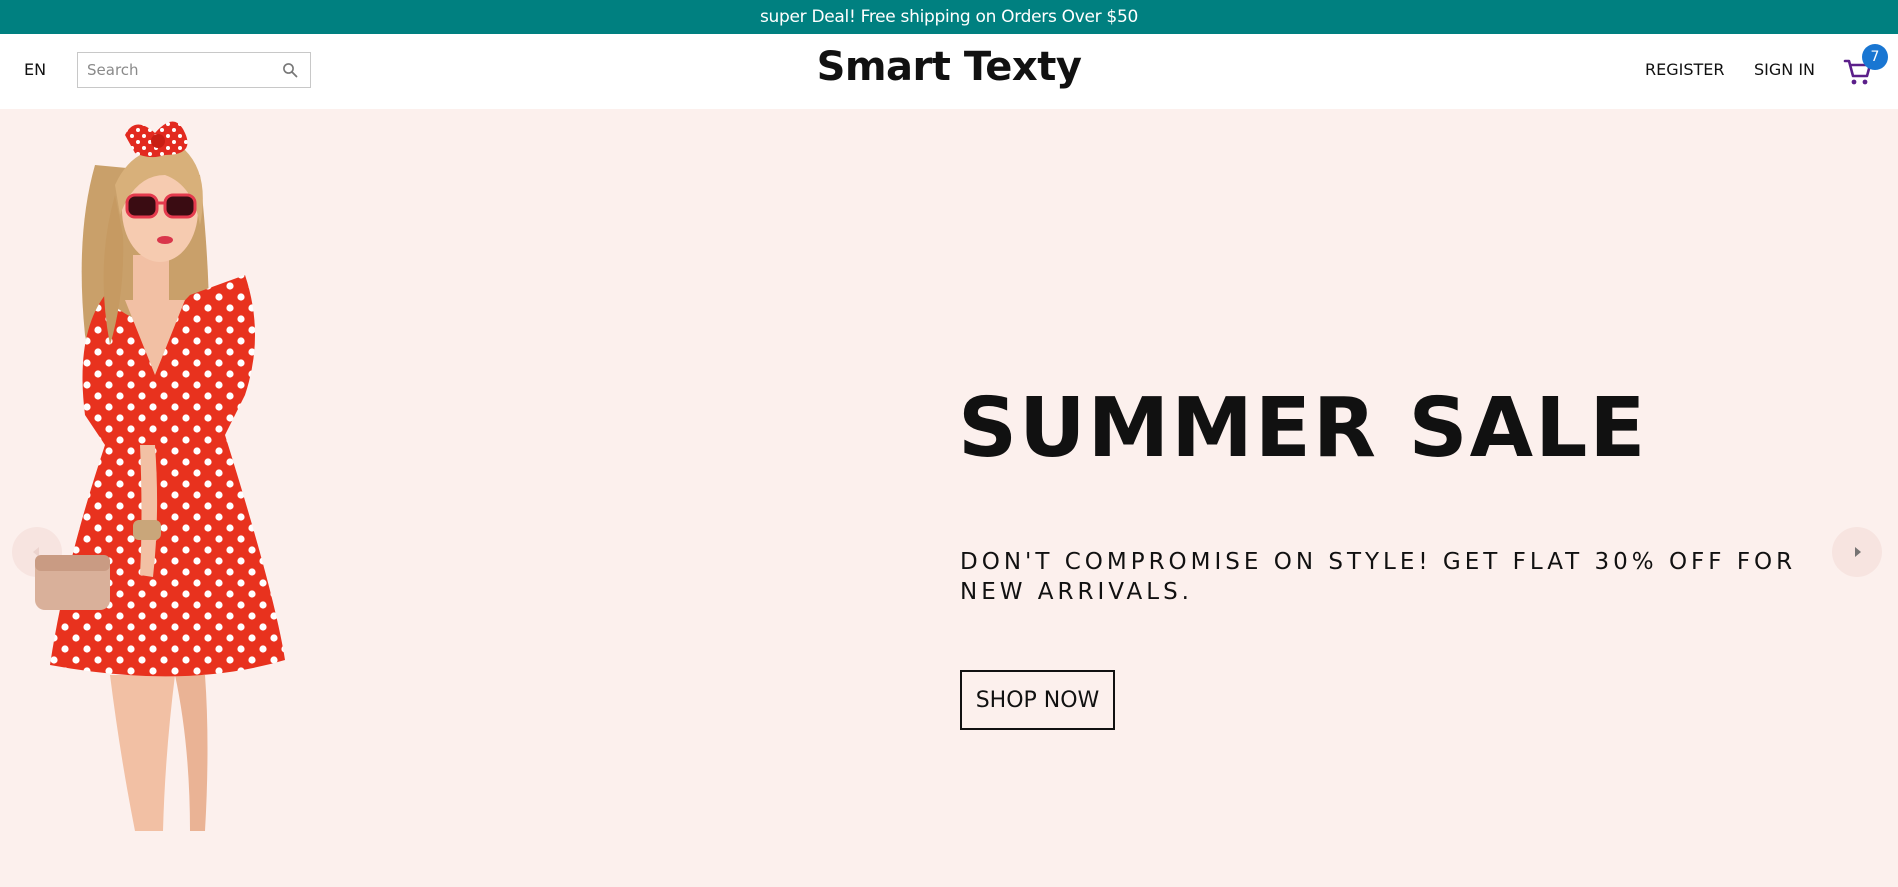  What do you see at coordinates (1037, 700) in the screenshot?
I see `shop-now-button: SHOP NOW` at bounding box center [1037, 700].